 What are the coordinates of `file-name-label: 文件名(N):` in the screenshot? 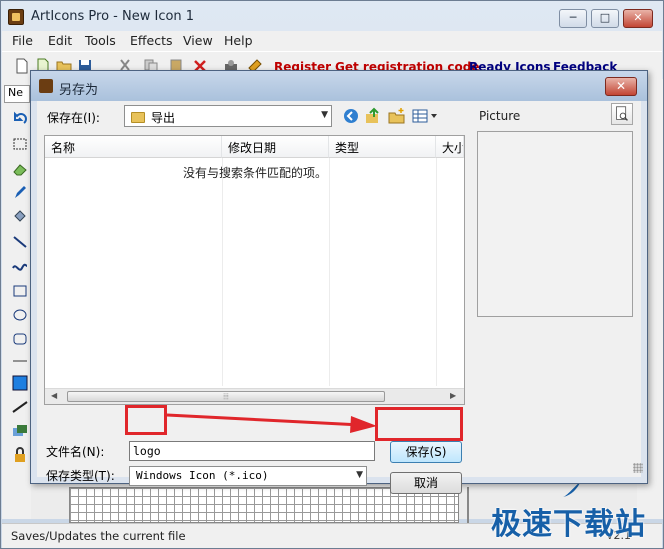 It's located at (75, 452).